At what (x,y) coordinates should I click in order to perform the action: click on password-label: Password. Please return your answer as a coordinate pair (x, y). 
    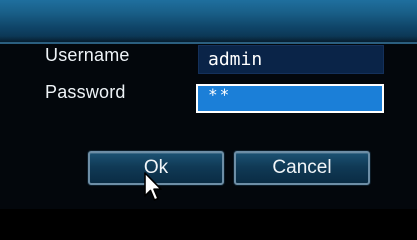
    Looking at the image, I should click on (85, 92).